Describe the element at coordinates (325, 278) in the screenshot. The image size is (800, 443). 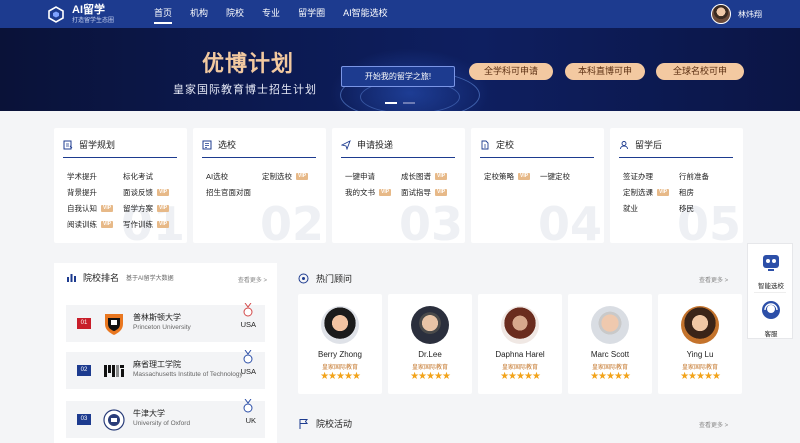
I see `consultants-header: 热门顾问` at that location.